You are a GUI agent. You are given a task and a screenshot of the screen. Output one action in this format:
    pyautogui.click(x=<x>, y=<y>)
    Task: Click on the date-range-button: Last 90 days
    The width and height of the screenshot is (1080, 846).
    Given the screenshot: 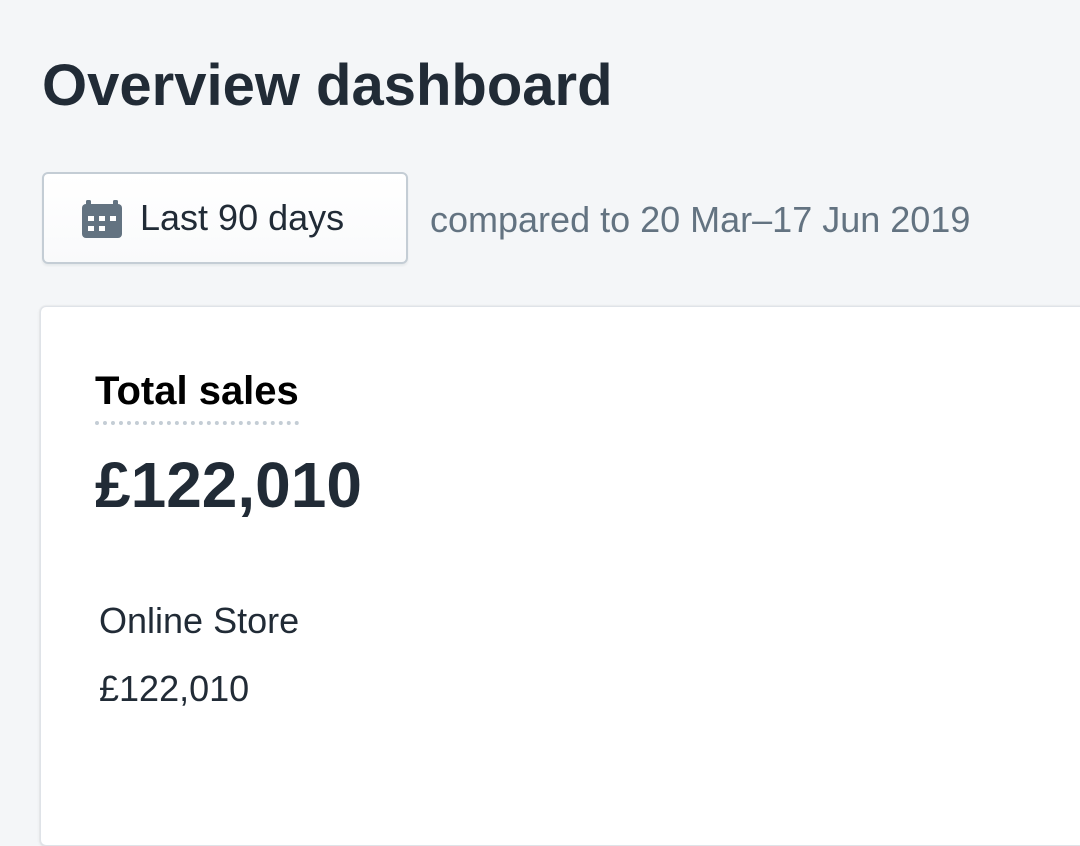 What is the action you would take?
    pyautogui.click(x=225, y=218)
    